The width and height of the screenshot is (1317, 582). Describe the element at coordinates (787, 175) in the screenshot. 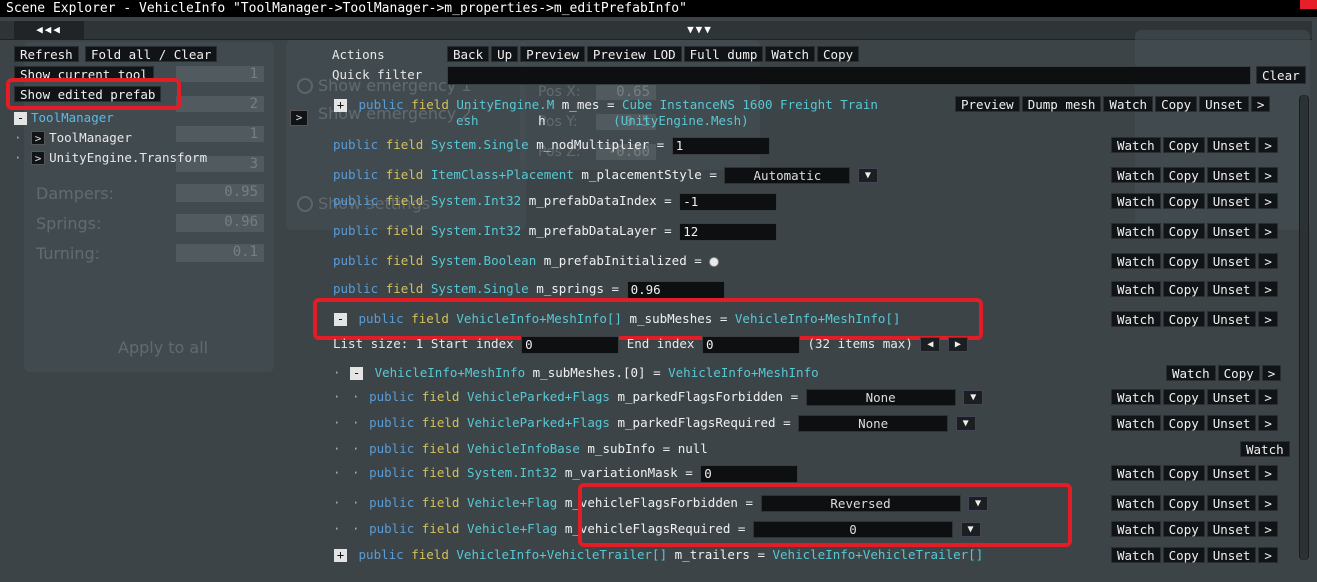

I see `placement-dropdown: Automatic` at that location.